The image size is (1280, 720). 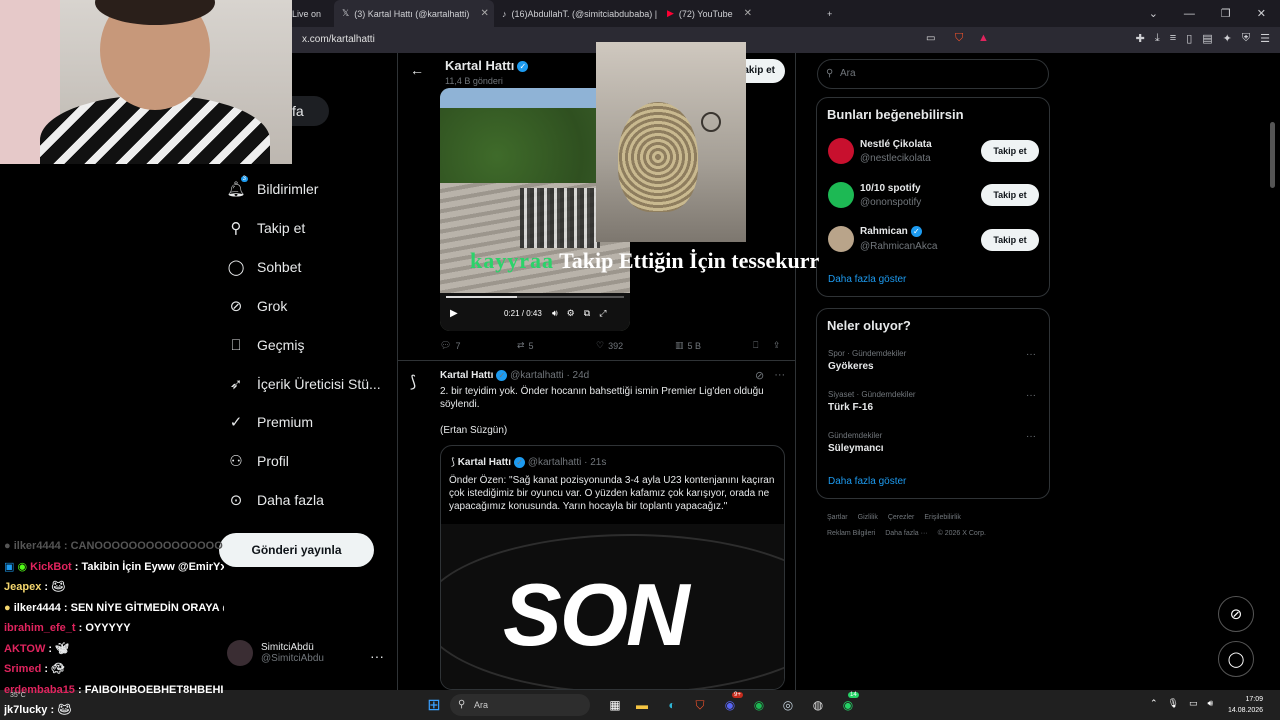 I want to click on obs-icon: ◍, so click(x=818, y=705).